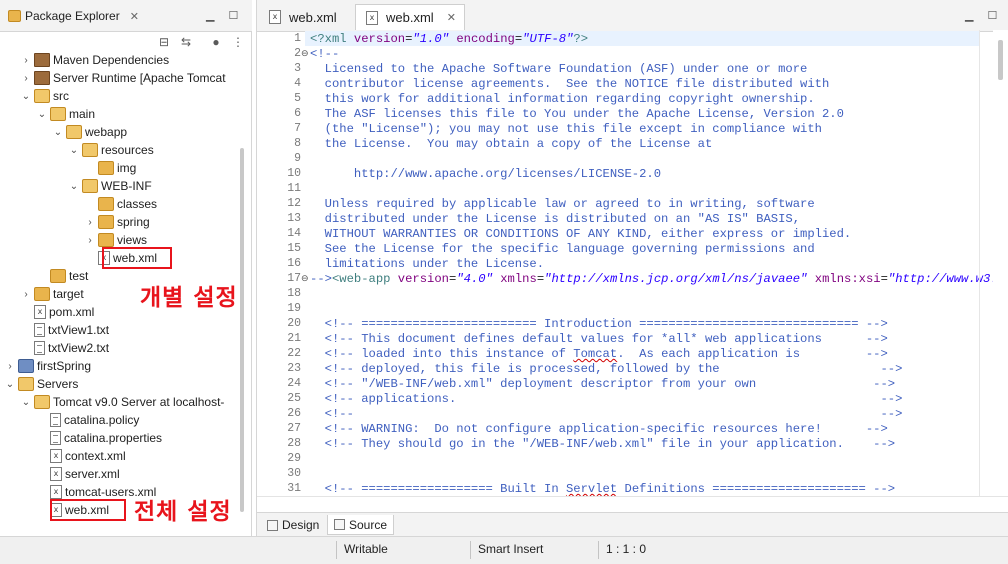  I want to click on tree-item: txtView2.txt, so click(118, 348).